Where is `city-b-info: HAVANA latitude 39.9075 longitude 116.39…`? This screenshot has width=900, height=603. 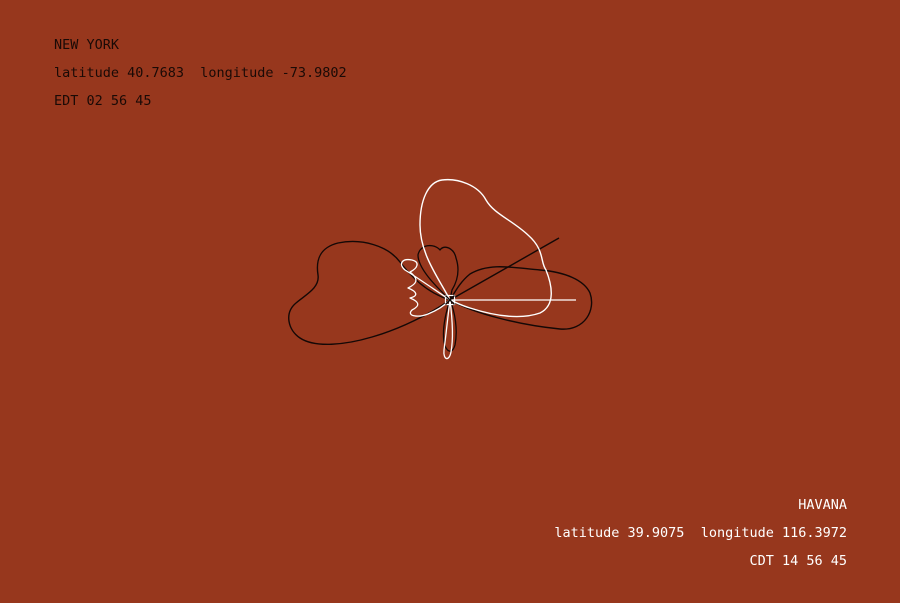
city-b-info: HAVANA latitude 39.9075 longitude 116.39… is located at coordinates (700, 533).